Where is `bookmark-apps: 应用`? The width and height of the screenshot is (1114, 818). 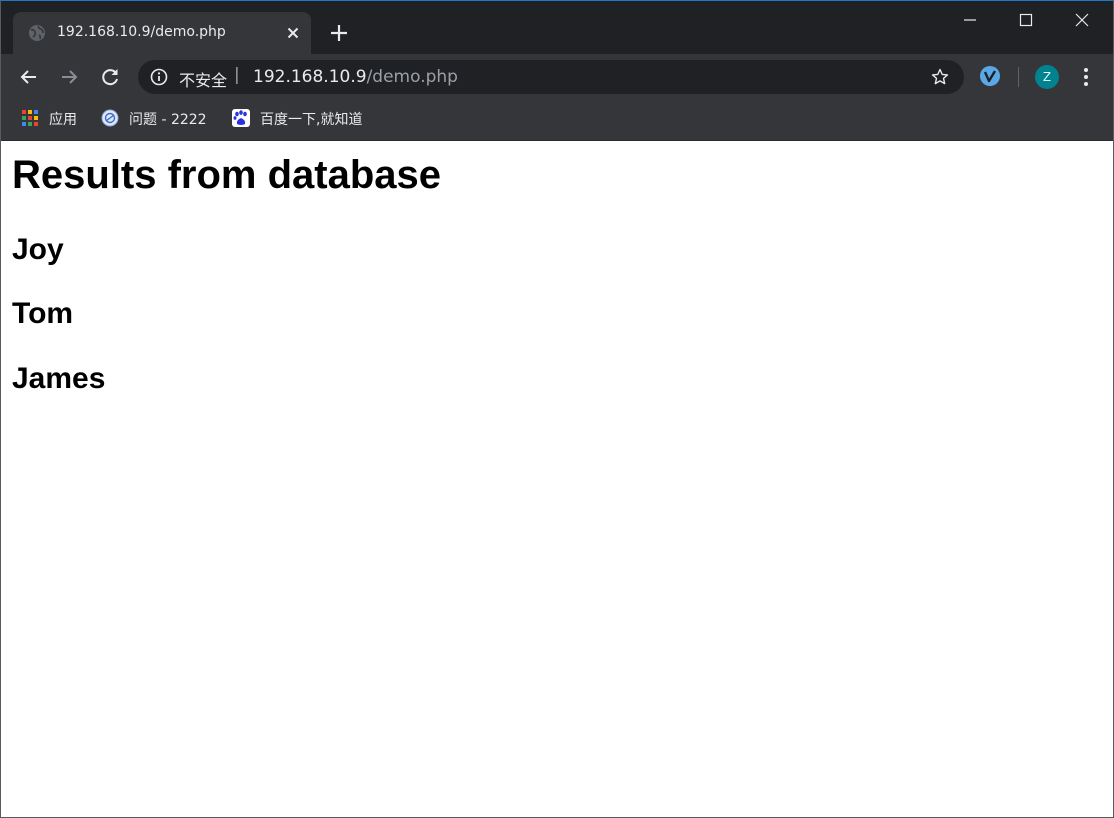
bookmark-apps: 应用 is located at coordinates (52, 119).